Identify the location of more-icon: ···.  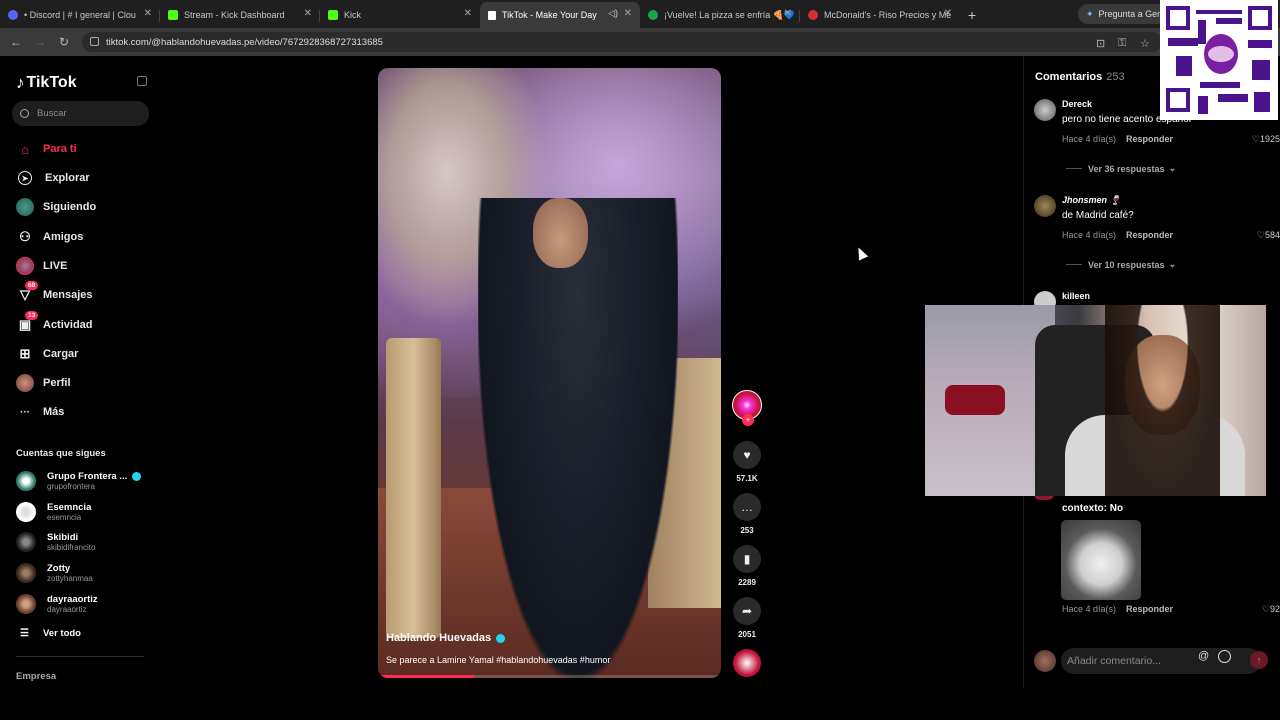
(25, 412).